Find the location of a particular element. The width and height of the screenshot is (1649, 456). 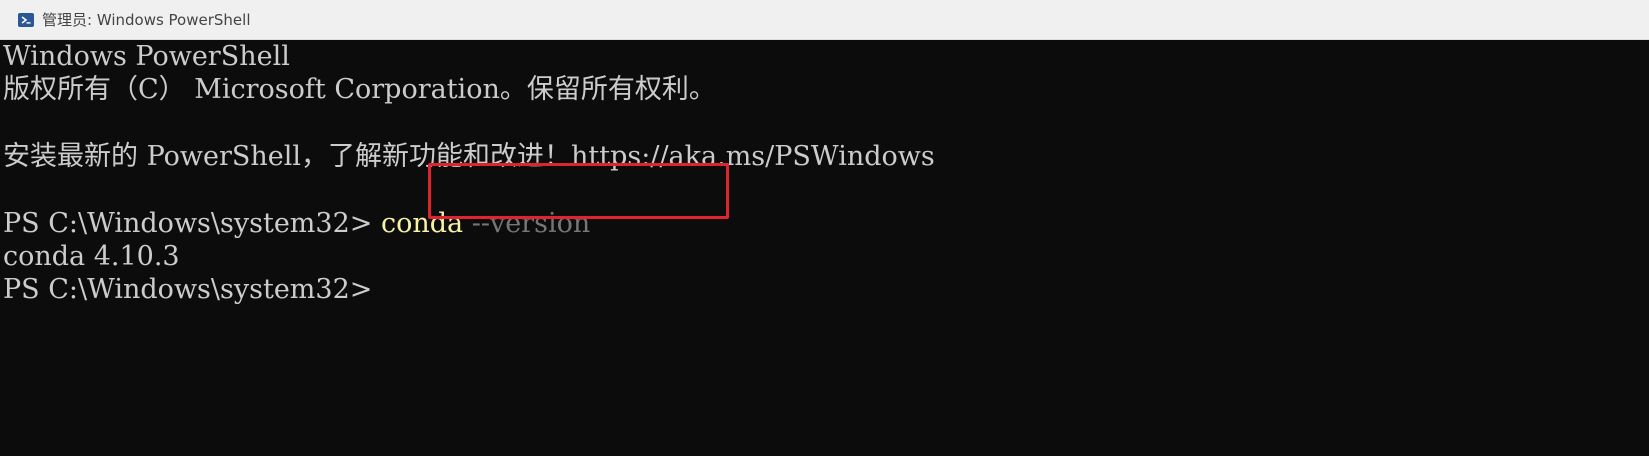

console-line-prompt: PS C:\Windows\system32> is located at coordinates (188, 289).